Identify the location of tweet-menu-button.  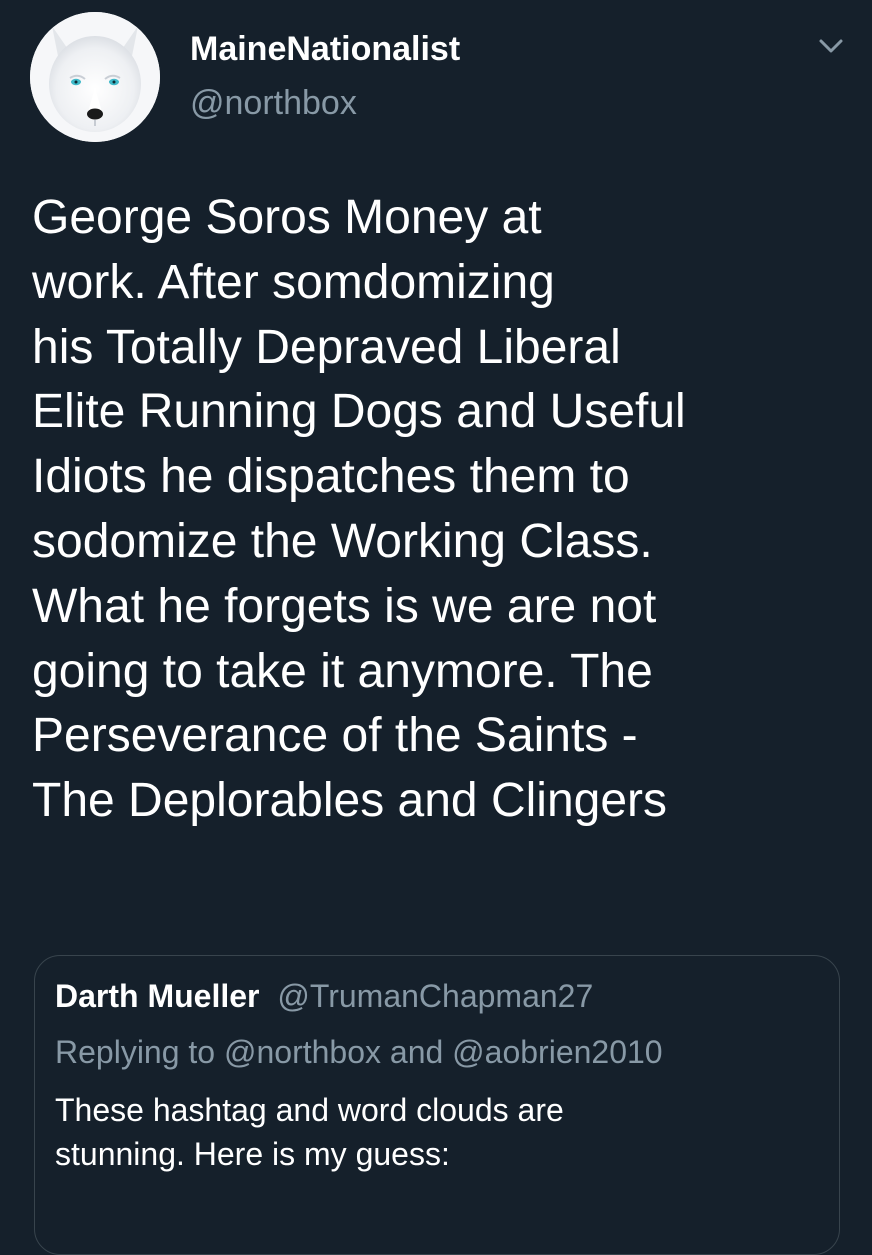
(831, 46).